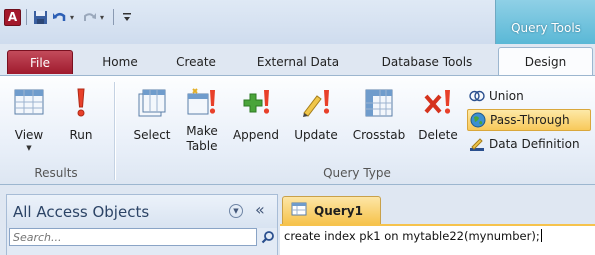 This screenshot has width=595, height=255. I want to click on nav-search-input, so click(133, 237).